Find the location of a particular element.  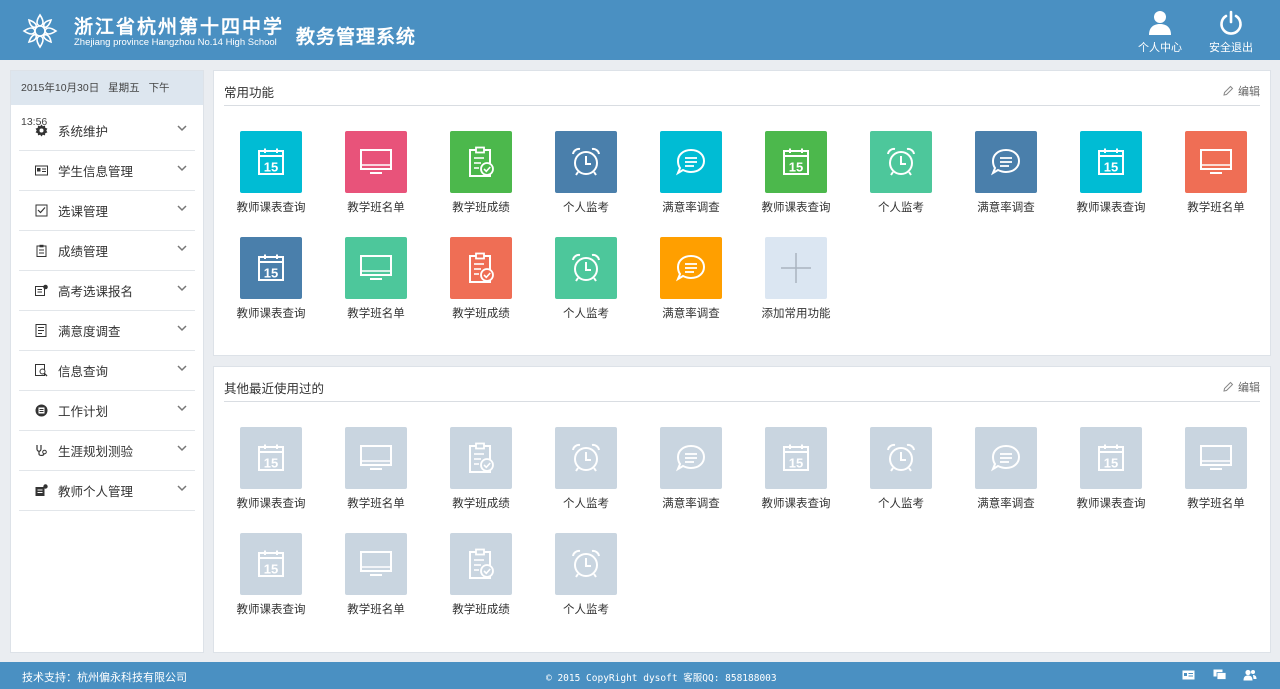

users-icon is located at coordinates (1250, 675).